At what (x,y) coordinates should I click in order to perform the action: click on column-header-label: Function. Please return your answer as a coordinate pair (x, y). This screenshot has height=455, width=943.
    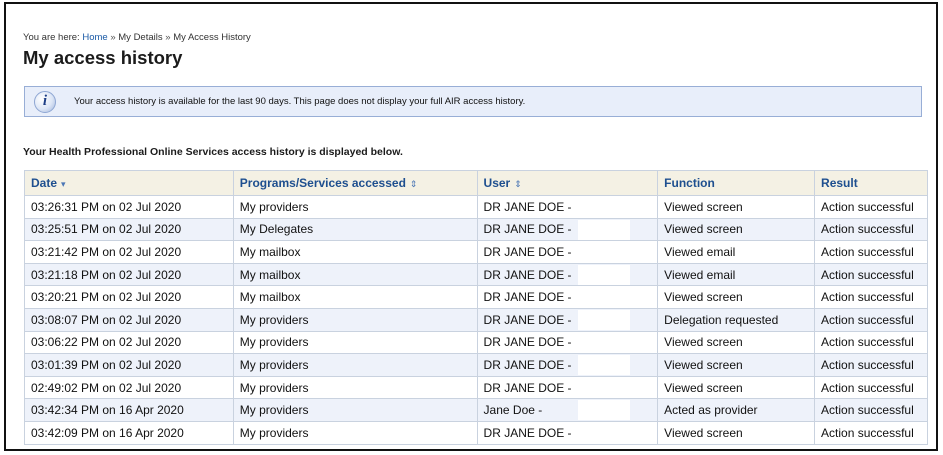
    Looking at the image, I should click on (689, 183).